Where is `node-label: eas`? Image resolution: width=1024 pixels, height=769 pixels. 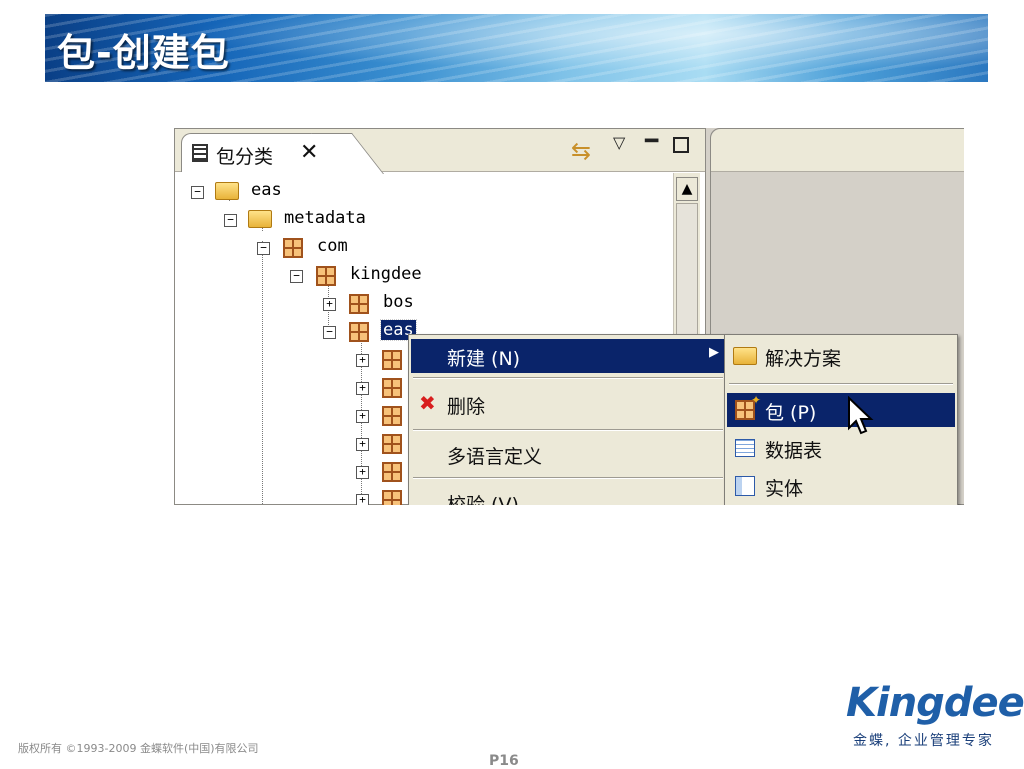
node-label: eas is located at coordinates (266, 190).